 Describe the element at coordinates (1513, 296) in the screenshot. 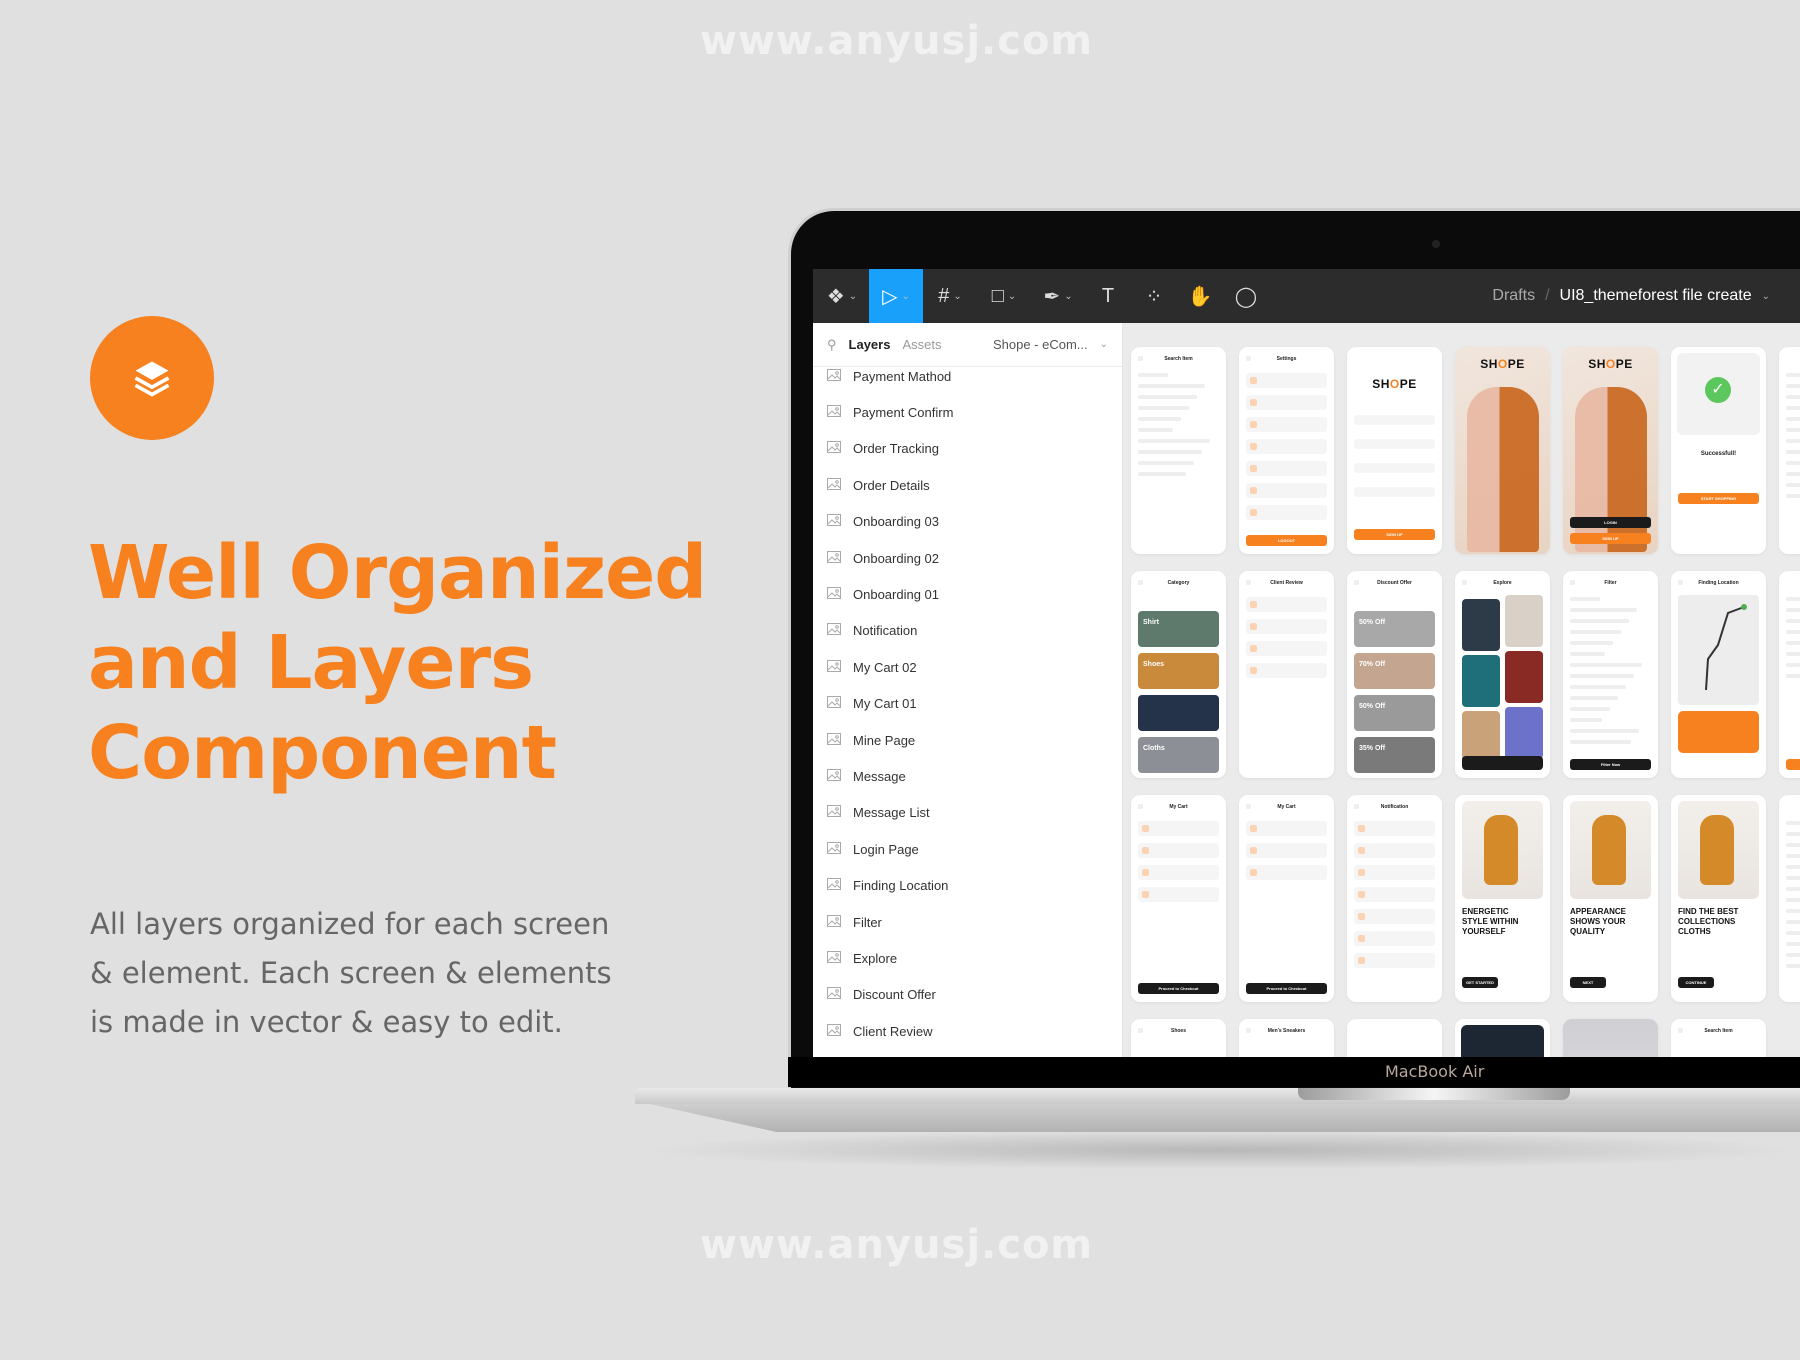

I see `breadcrumb-folder: Drafts` at that location.